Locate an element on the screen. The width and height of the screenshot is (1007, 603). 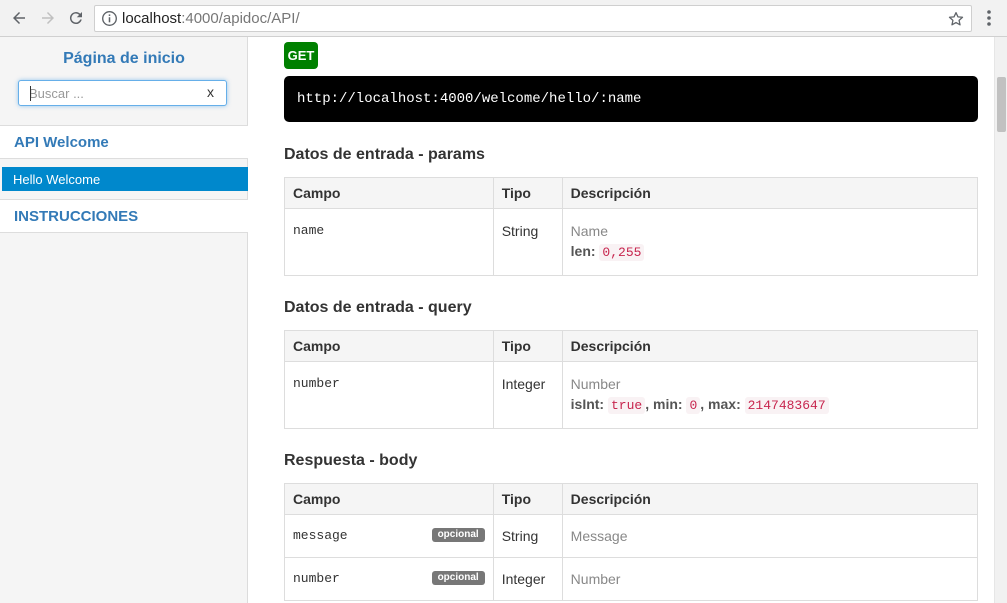
nav-item-hello-welcome: Hello Welcome is located at coordinates (125, 179).